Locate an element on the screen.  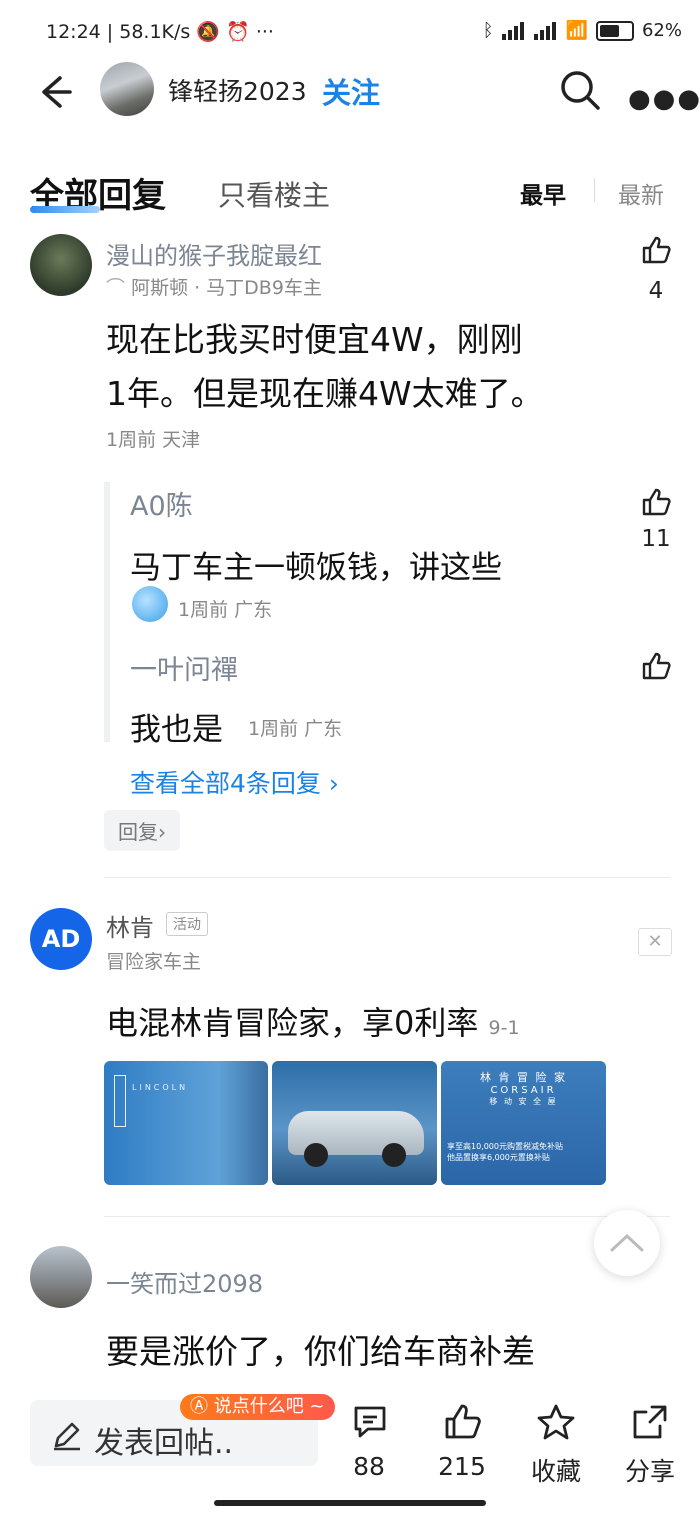
ad-img3-offer1: 享至高10,000元购置税减免补贴 is located at coordinates (505, 1146).